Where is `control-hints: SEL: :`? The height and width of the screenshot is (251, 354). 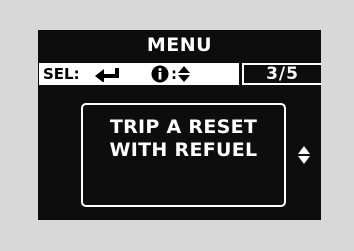 control-hints: SEL: : is located at coordinates (139, 74).